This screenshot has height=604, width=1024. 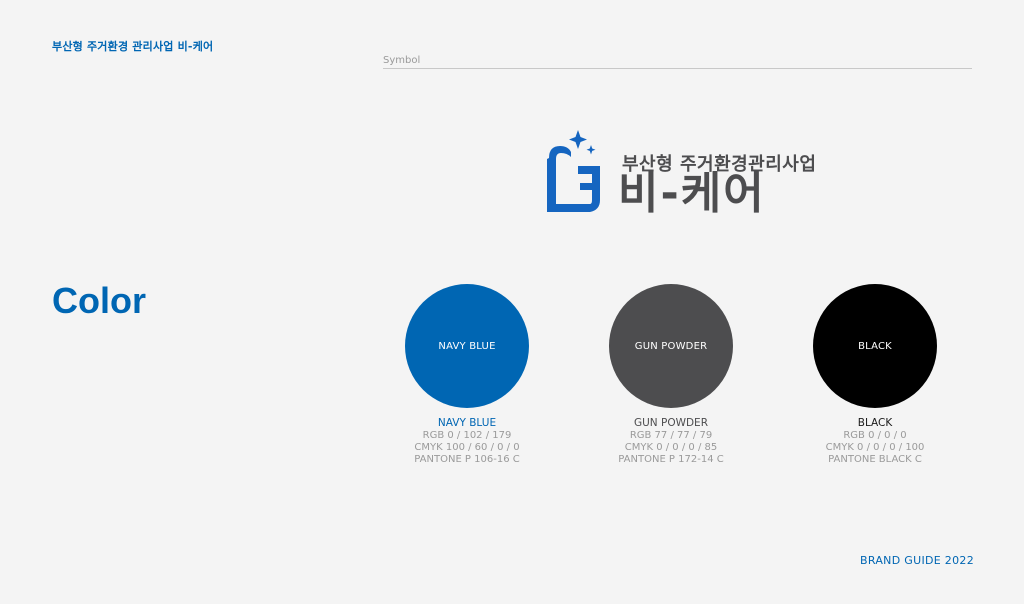 I want to click on brand-logo: 부산형 주거환경관리사업 비-케어, so click(x=680, y=175).